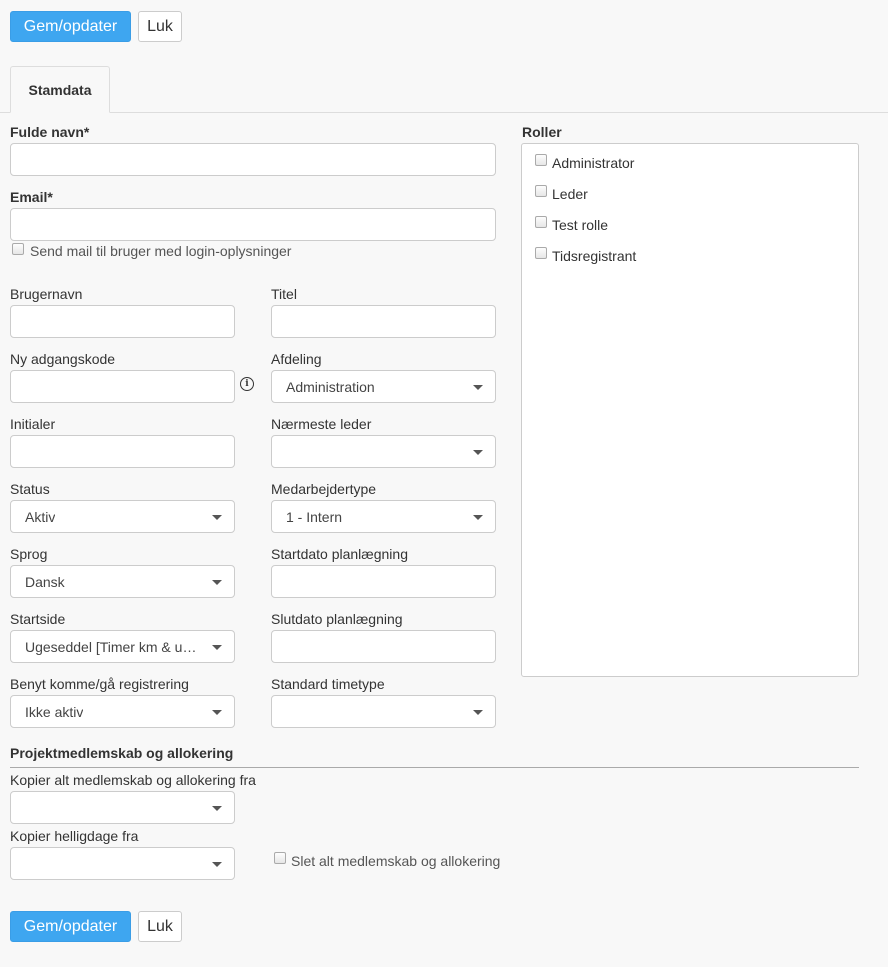  What do you see at coordinates (383, 386) in the screenshot?
I see `department-select: Administration` at bounding box center [383, 386].